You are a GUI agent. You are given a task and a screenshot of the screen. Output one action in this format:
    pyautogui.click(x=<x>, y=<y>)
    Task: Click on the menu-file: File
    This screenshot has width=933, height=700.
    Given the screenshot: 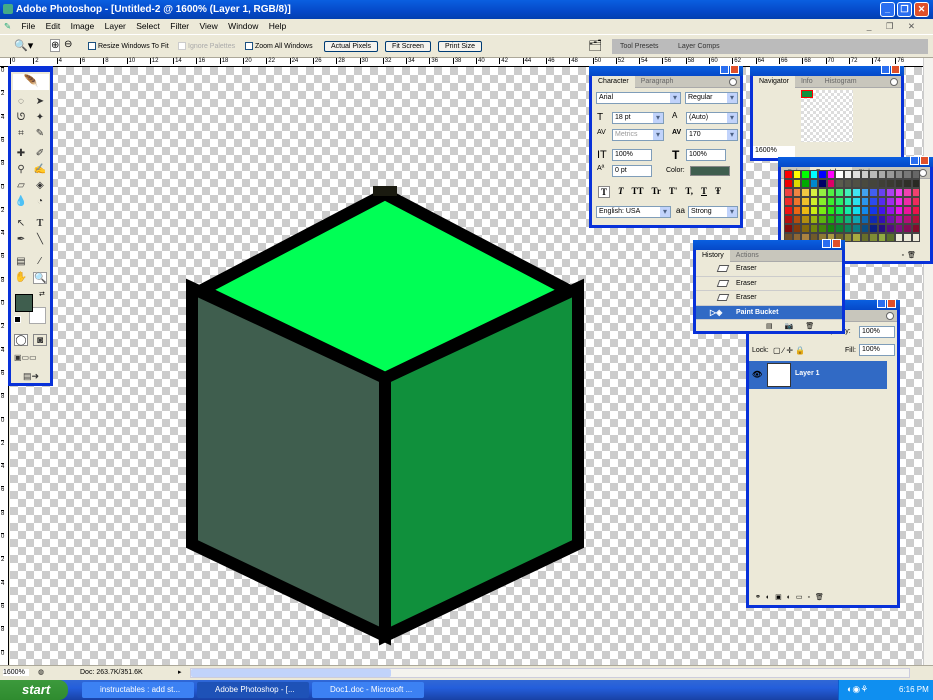 What is the action you would take?
    pyautogui.click(x=29, y=26)
    